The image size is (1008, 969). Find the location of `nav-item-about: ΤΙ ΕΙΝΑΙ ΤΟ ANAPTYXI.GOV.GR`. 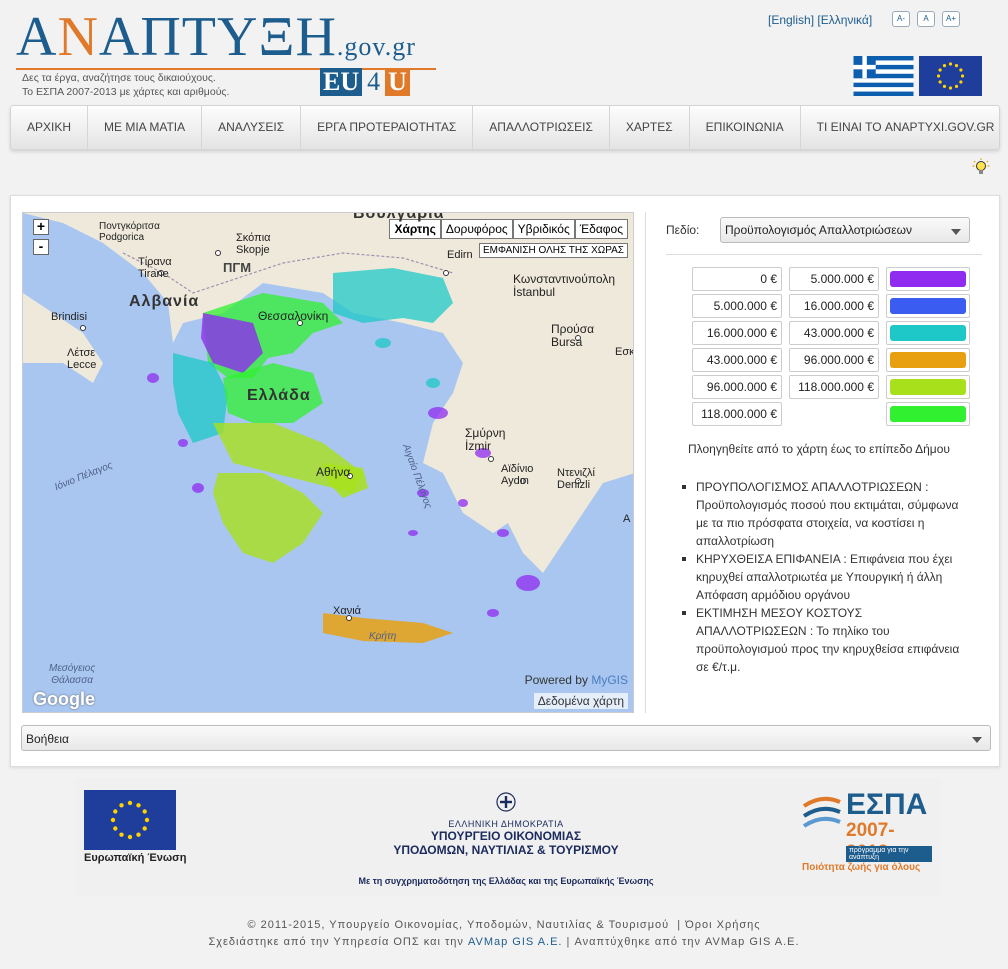

nav-item-about: ΤΙ ΕΙΝΑΙ ΤΟ ANAPTYXI.GOV.GR is located at coordinates (904, 127).